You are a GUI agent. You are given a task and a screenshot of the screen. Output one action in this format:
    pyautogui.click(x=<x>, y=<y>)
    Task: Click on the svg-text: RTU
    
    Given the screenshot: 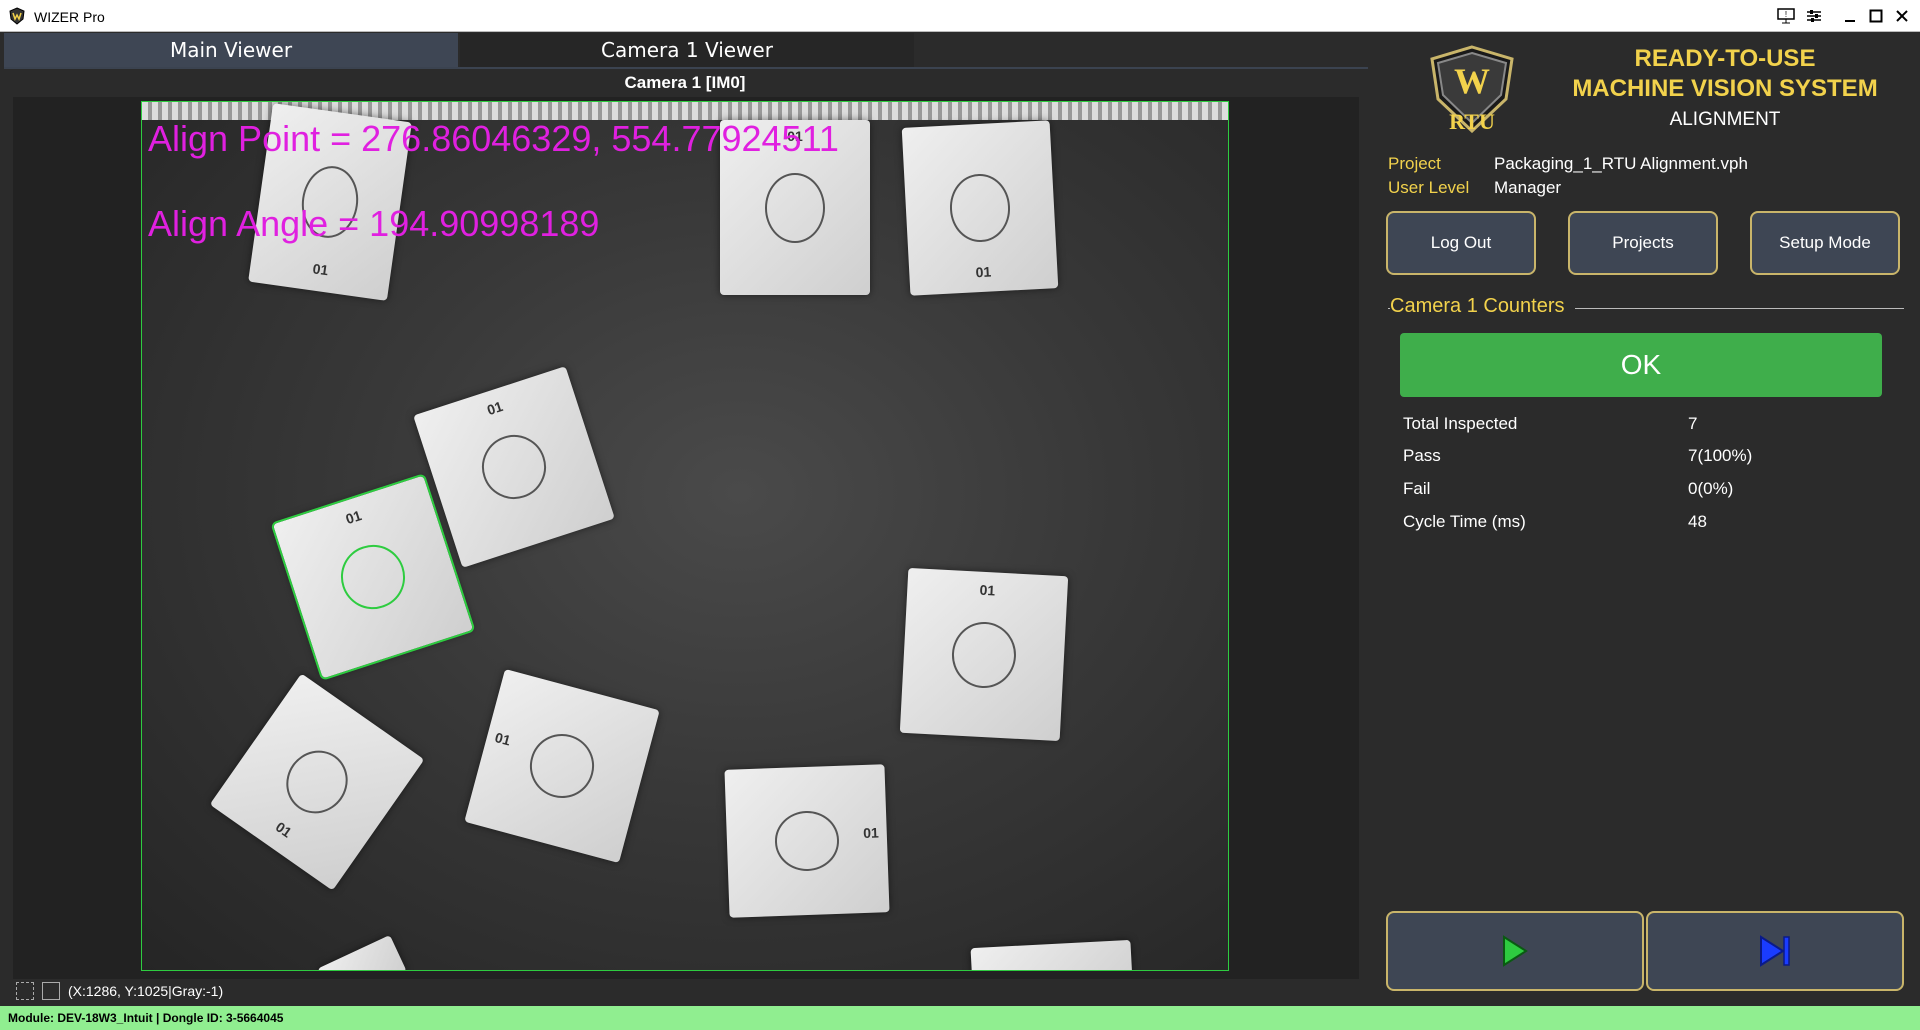 What is the action you would take?
    pyautogui.click(x=1472, y=121)
    